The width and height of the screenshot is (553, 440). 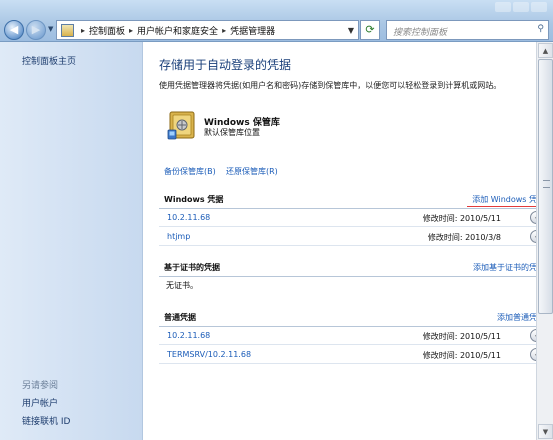 I want to click on close-button, so click(x=539, y=7).